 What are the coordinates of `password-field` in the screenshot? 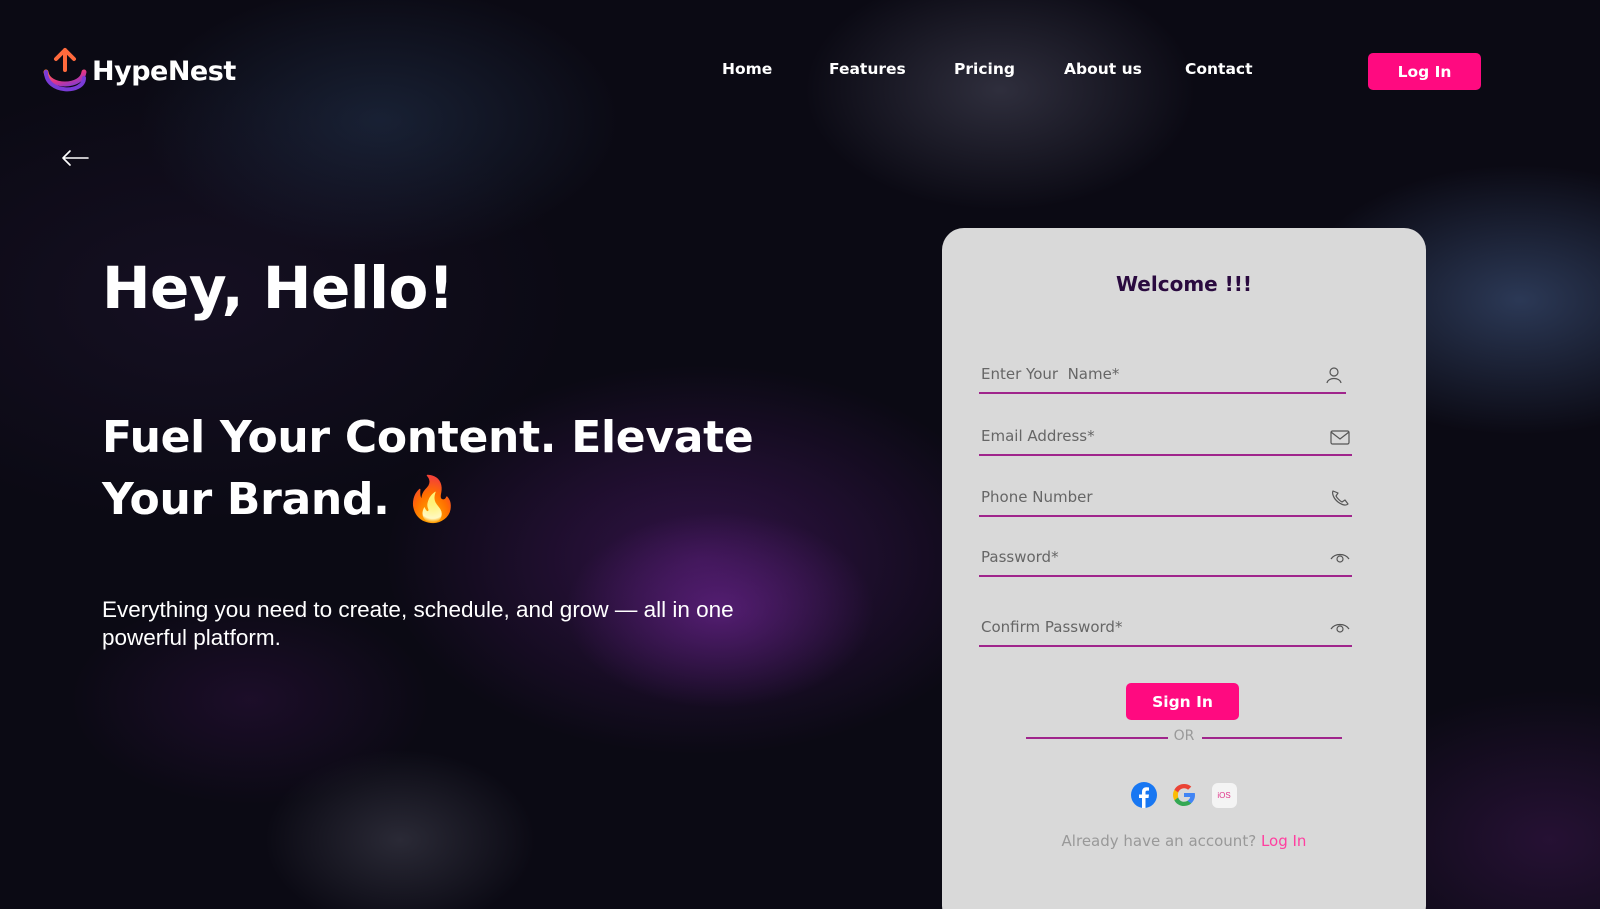 It's located at (1165, 557).